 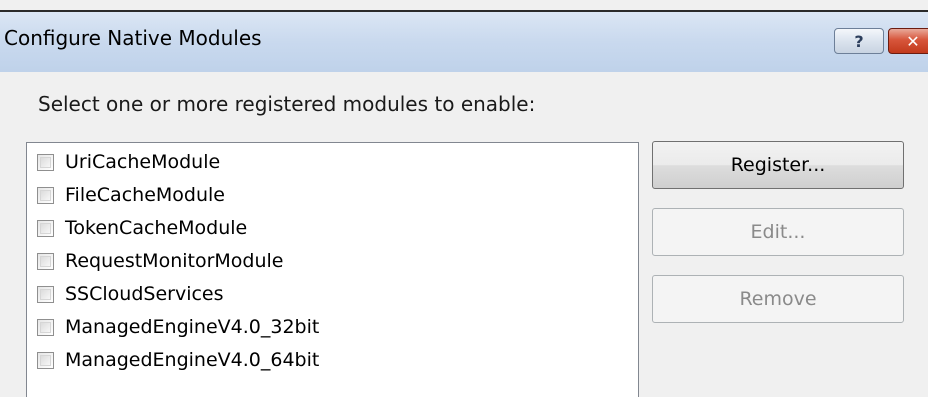 What do you see at coordinates (192, 360) in the screenshot?
I see `list-item-label: ManagedEngineV4.0_64bit` at bounding box center [192, 360].